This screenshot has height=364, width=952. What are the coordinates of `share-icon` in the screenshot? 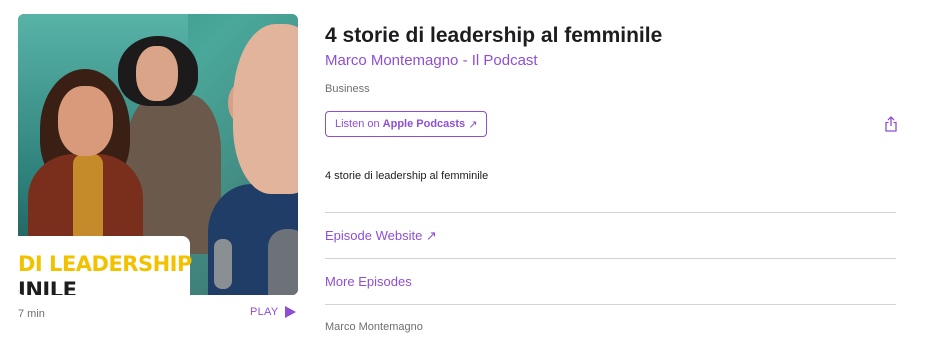 It's located at (891, 124).